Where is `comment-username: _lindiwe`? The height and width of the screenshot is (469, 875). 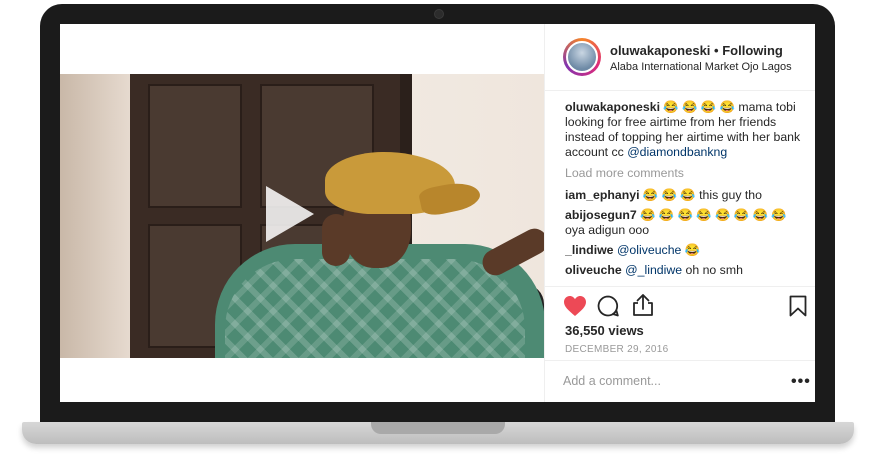
comment-username: _lindiwe is located at coordinates (589, 250).